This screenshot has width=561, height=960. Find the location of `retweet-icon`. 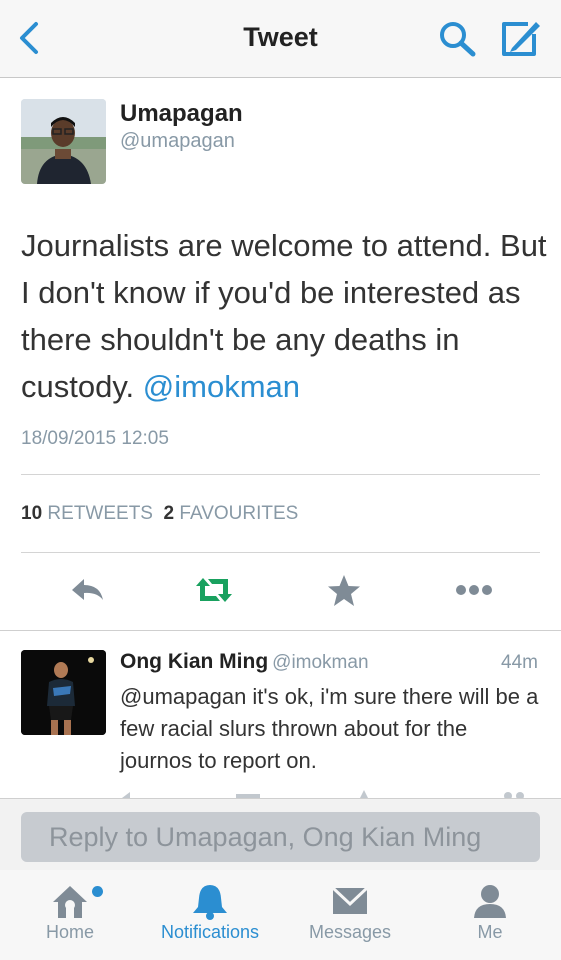

retweet-icon is located at coordinates (214, 590).